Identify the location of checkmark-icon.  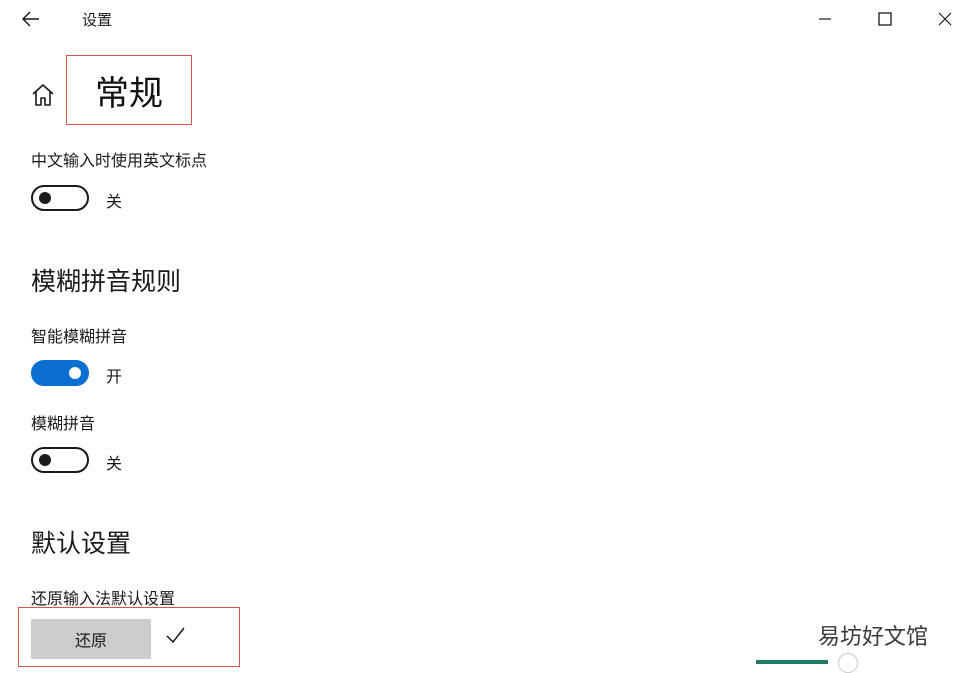
(175, 635).